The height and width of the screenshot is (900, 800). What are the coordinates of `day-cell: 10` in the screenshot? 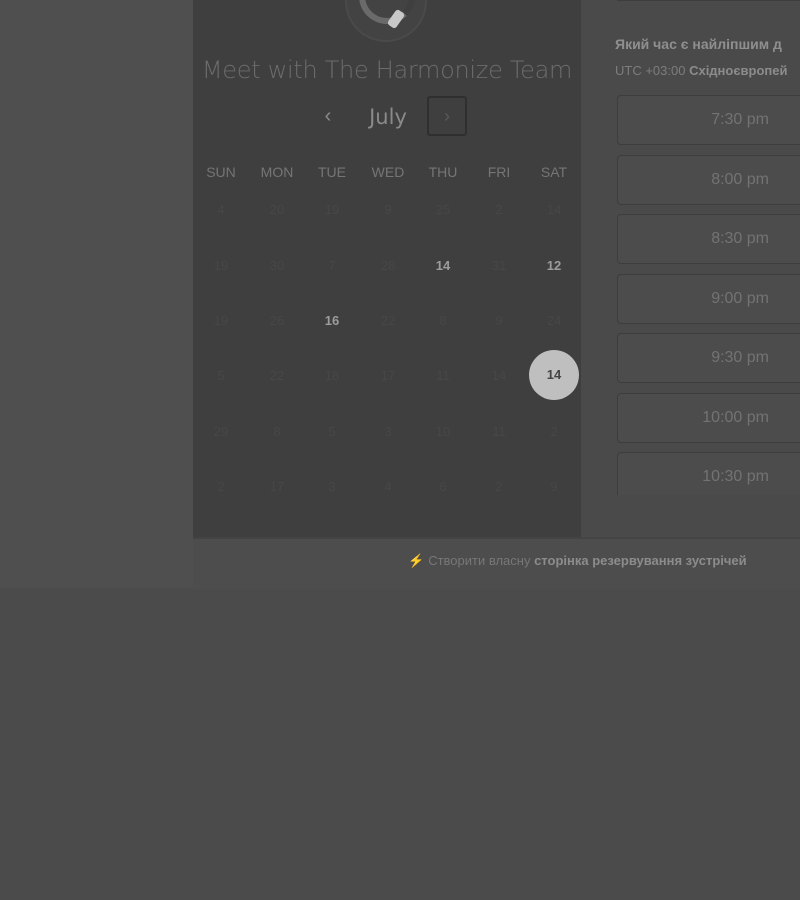 It's located at (443, 431).